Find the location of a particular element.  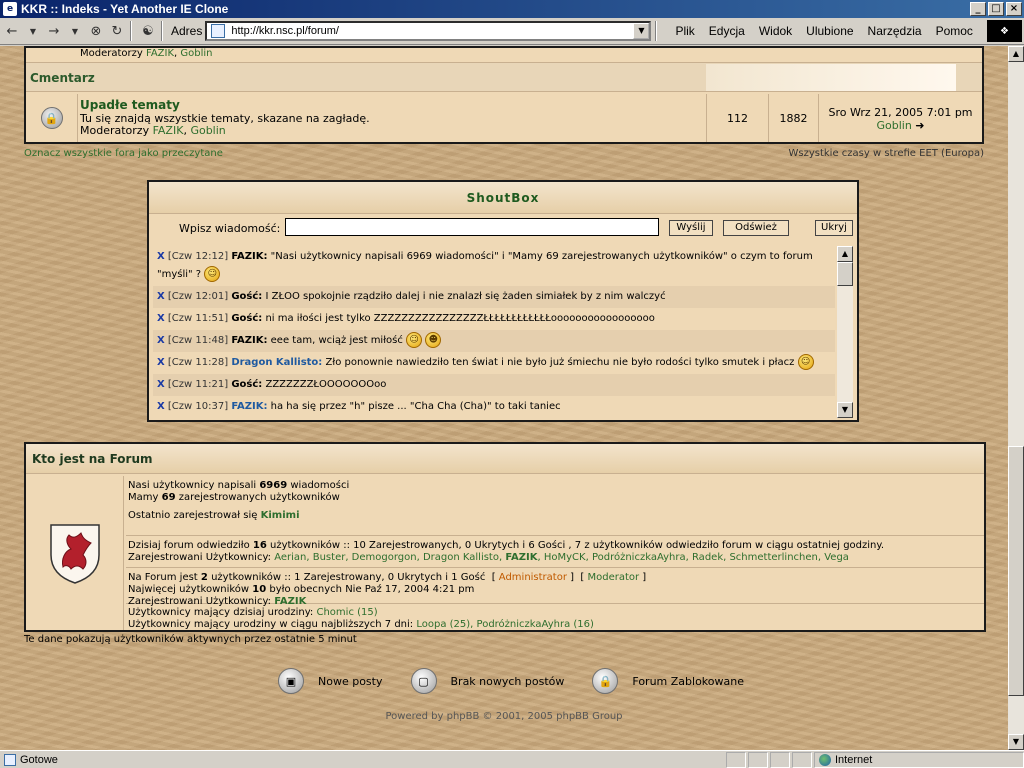

grin-smiley-icon: ☻ is located at coordinates (433, 340).